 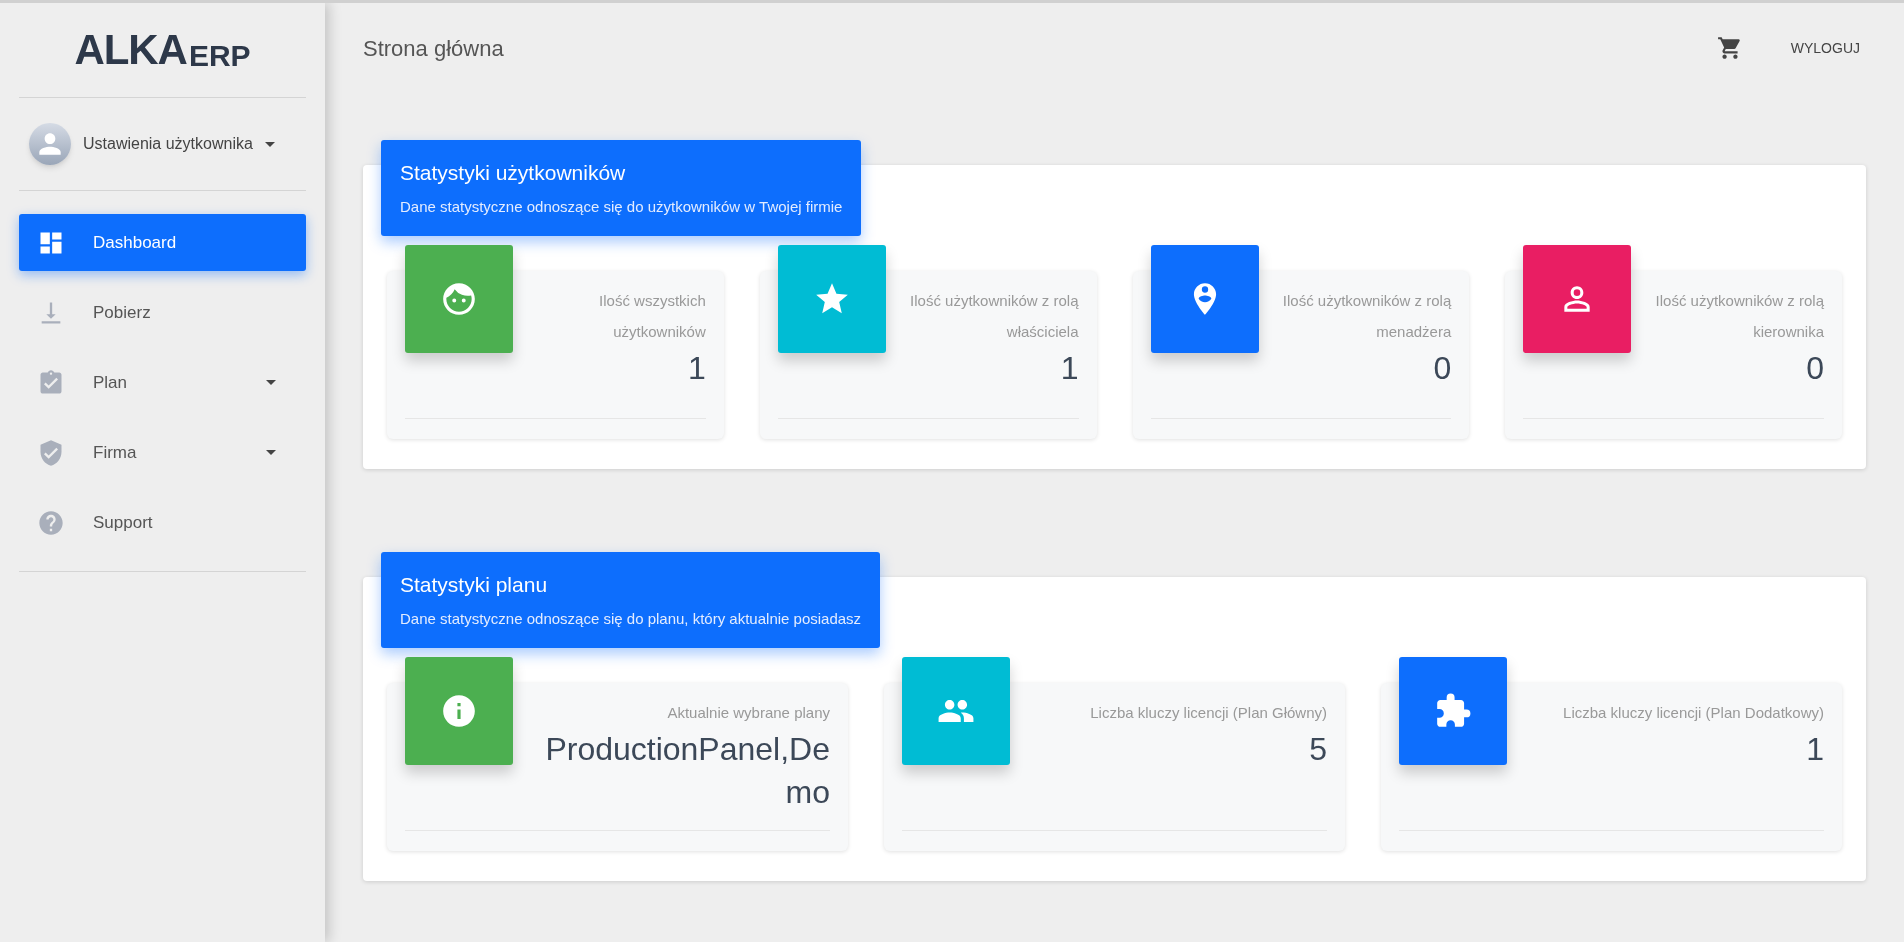 I want to click on nav-item: Support, so click(x=162, y=522).